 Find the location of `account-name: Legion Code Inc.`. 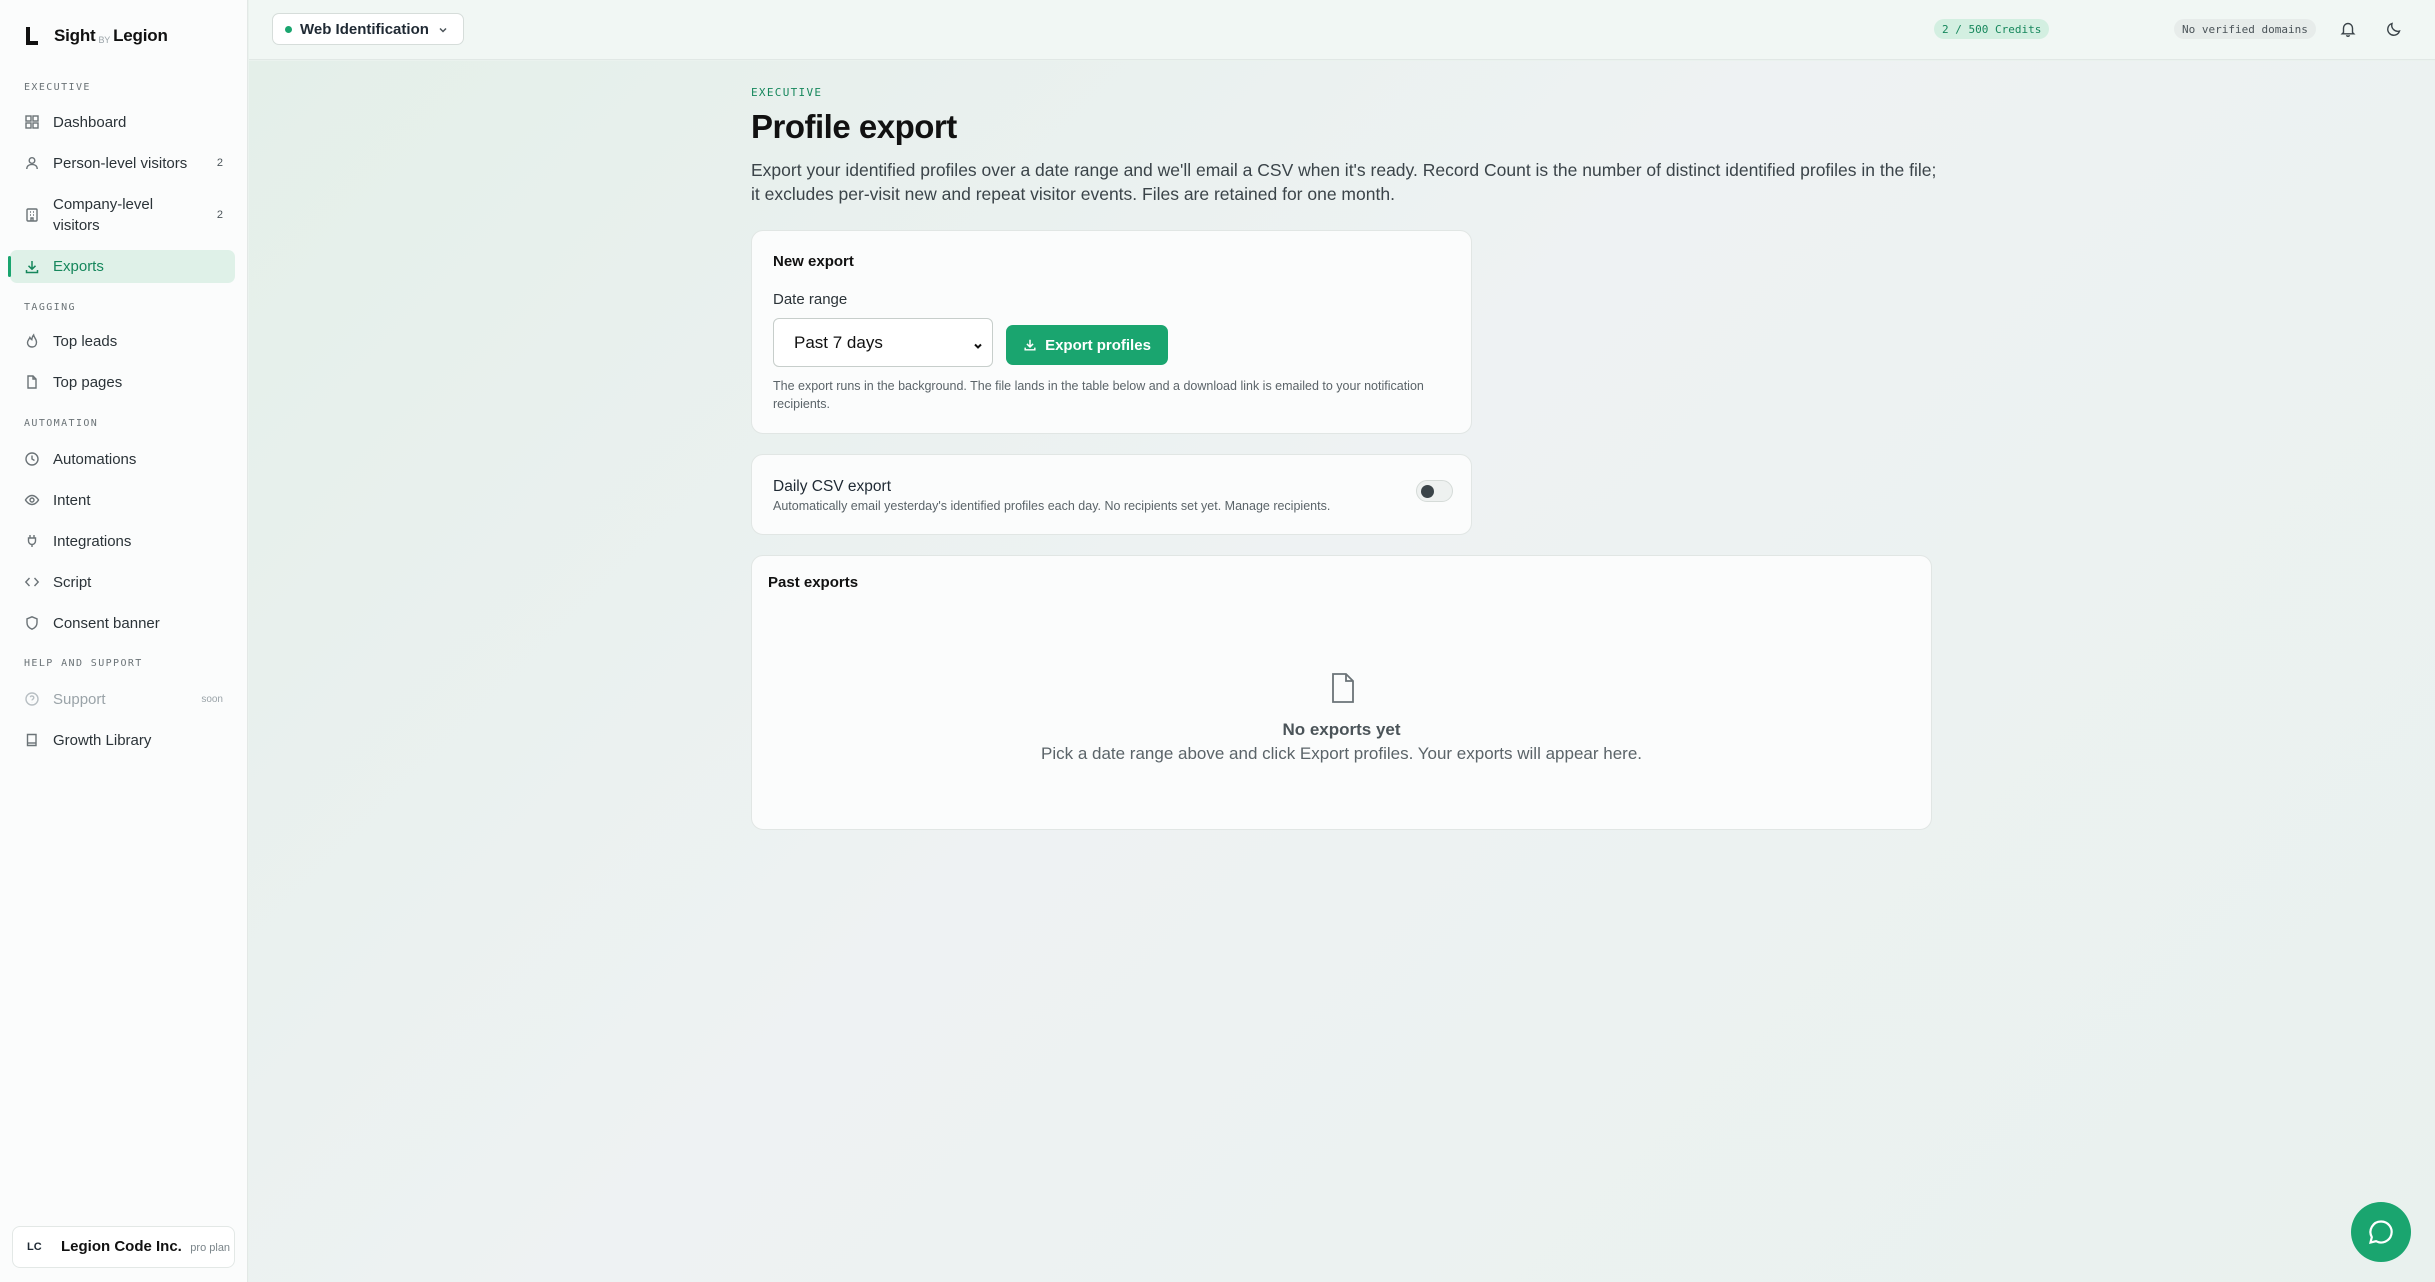

account-name: Legion Code Inc. is located at coordinates (121, 1246).